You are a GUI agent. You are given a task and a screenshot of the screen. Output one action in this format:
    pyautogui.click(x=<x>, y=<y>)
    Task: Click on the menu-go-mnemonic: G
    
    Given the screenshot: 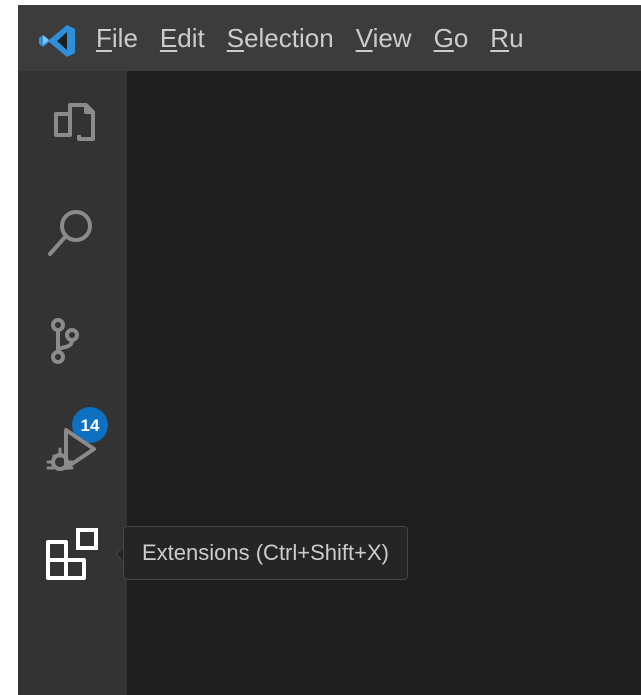 What is the action you would take?
    pyautogui.click(x=443, y=38)
    